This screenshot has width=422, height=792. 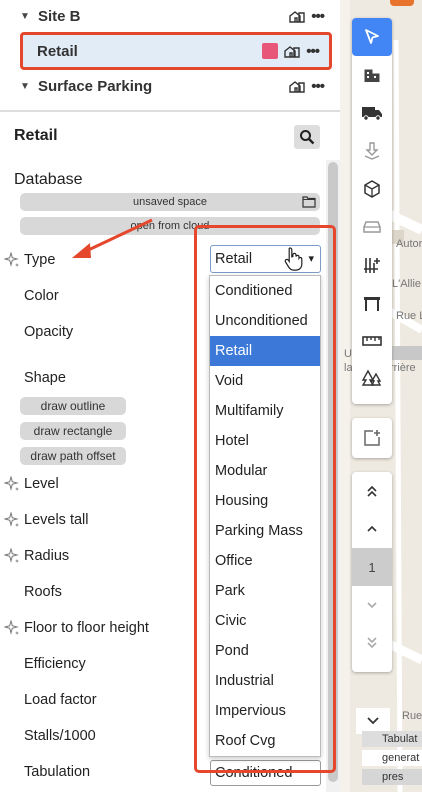 I want to click on tree-row-site-b: ▼ Site B •••, so click(x=170, y=17).